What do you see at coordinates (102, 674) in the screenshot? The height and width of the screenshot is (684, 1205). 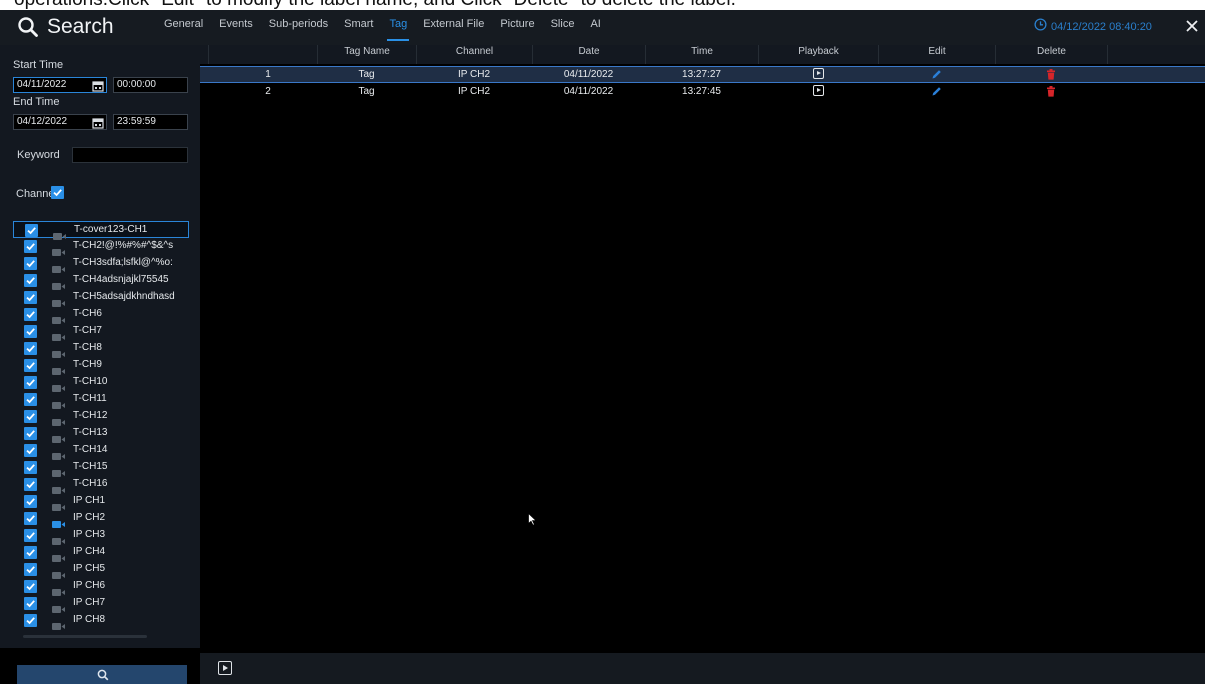 I see `search-button` at bounding box center [102, 674].